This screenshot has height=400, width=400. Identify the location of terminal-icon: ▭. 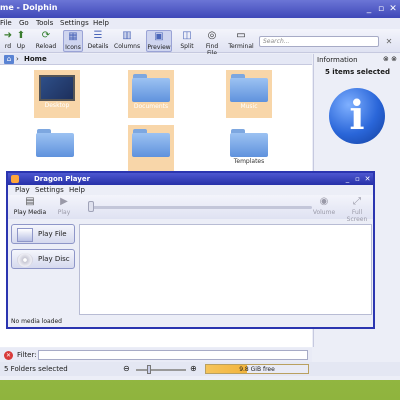
(241, 35).